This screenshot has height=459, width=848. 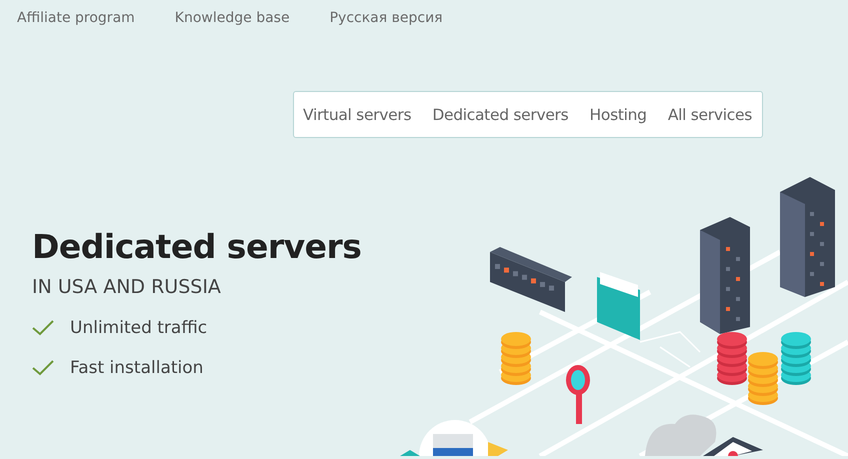 I want to click on hero-subtitle: IN USA AND RUSSIA, so click(x=127, y=287).